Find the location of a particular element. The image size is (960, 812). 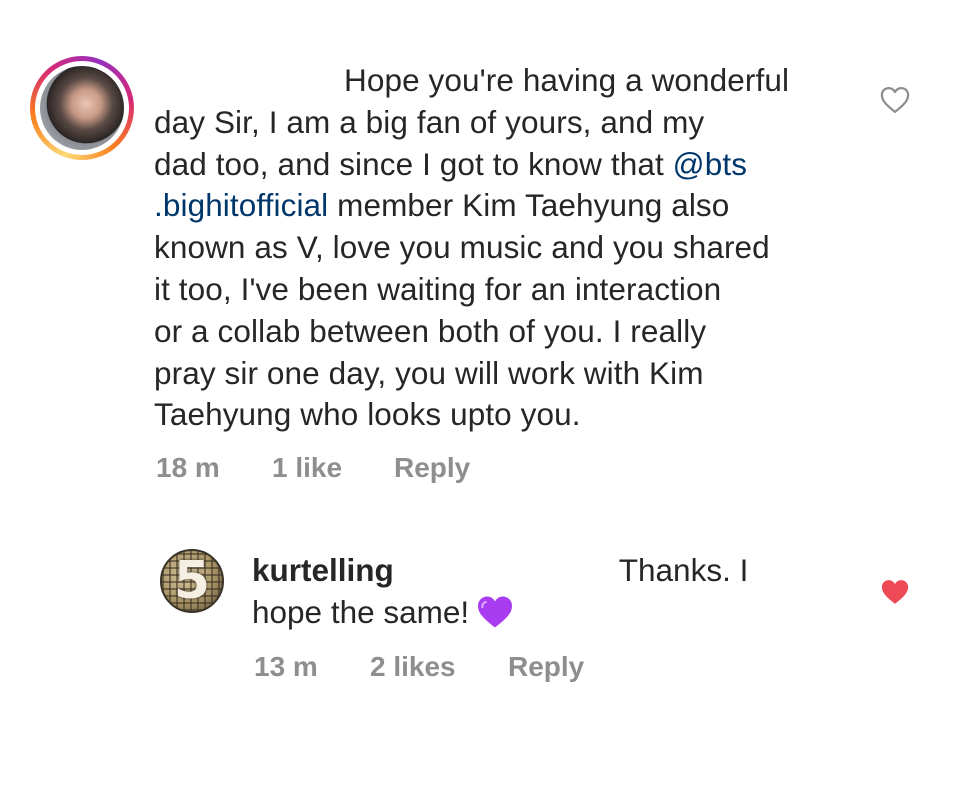

comment-meta: 18 m 1 like Reply is located at coordinates (313, 468).